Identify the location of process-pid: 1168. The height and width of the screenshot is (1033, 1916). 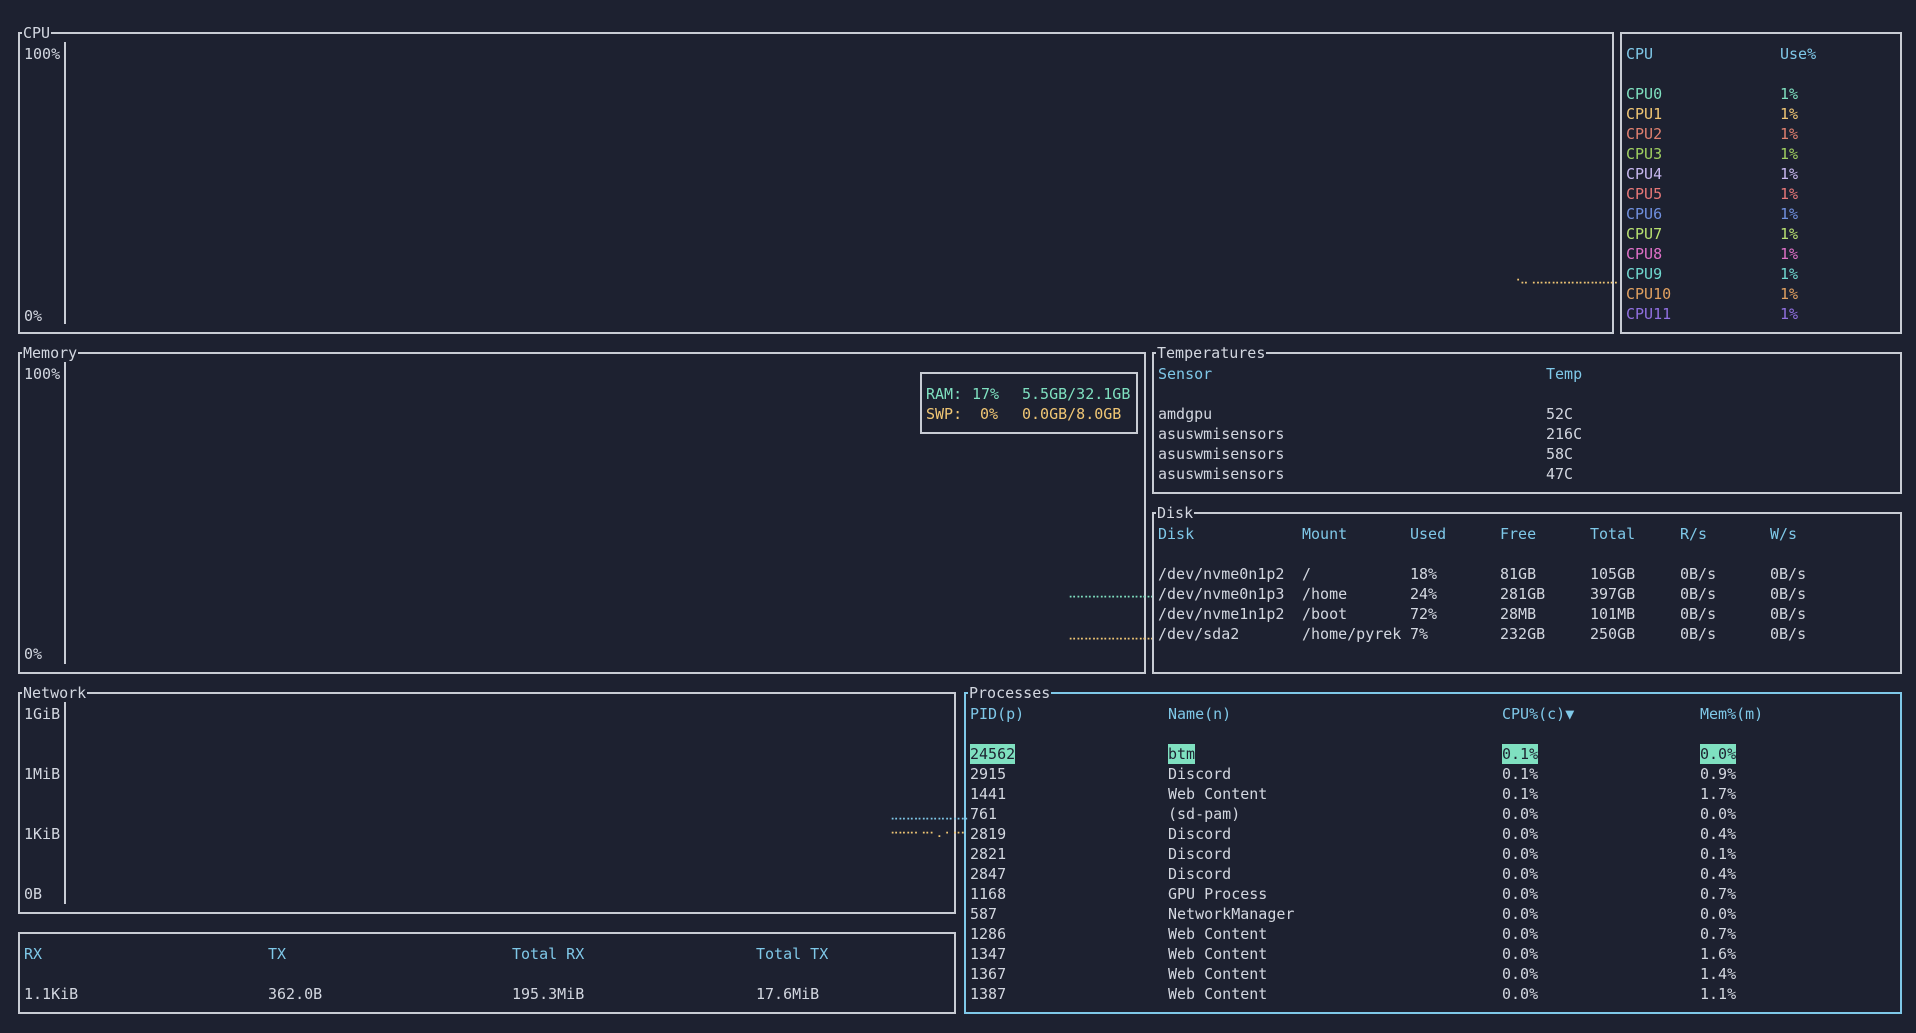
(988, 894).